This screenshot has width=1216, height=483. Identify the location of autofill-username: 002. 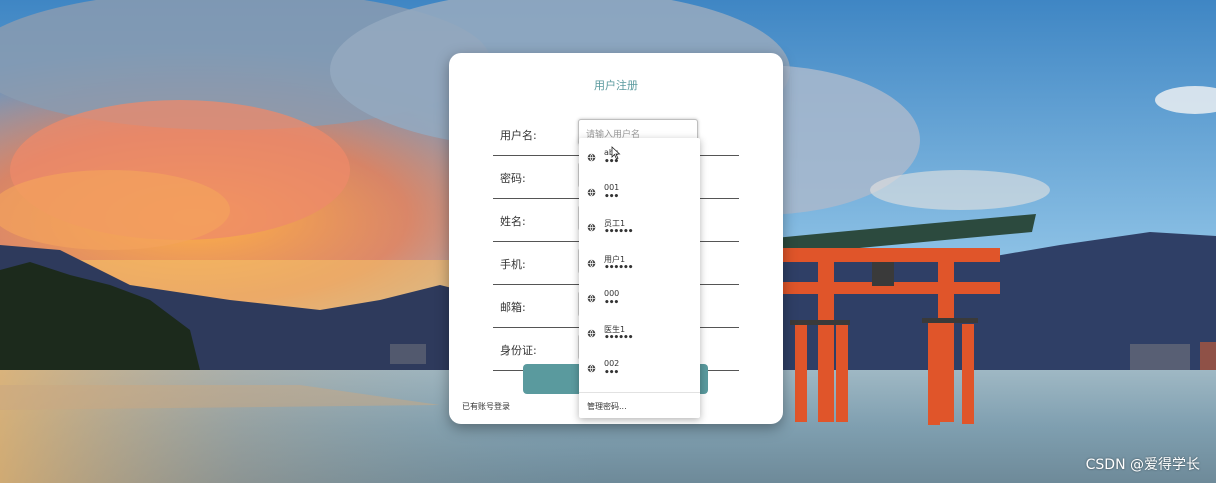
(612, 363).